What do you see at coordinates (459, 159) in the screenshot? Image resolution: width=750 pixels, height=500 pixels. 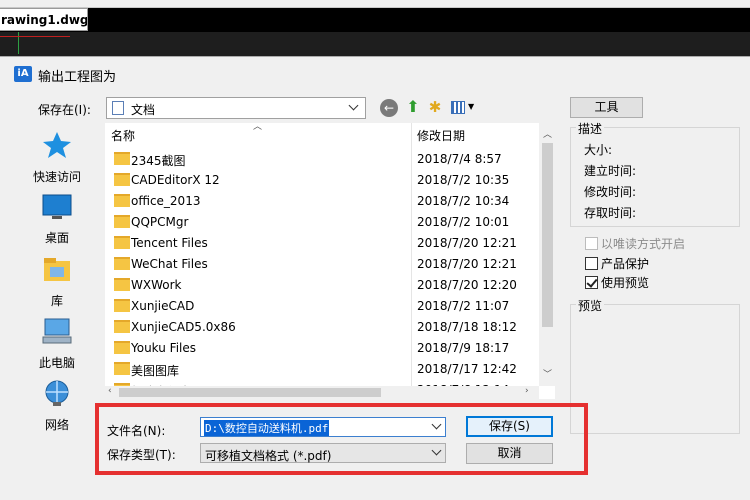 I see `file-date: 2018/7/4 8:57` at bounding box center [459, 159].